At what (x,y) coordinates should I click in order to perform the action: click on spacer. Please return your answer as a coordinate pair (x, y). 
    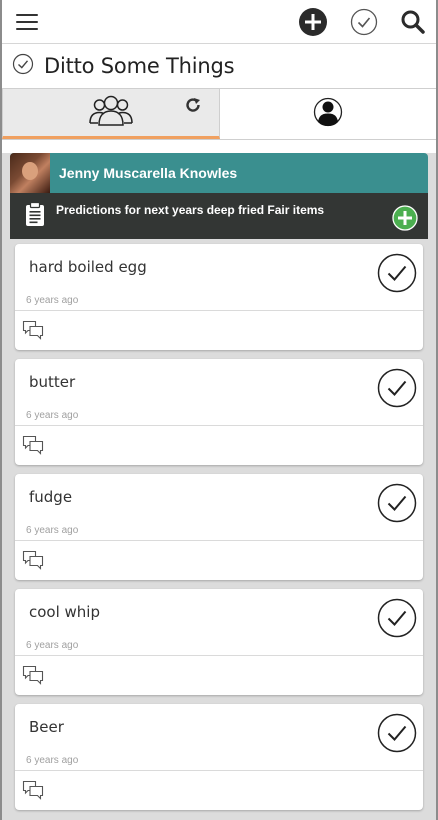
    Looking at the image, I should click on (219, 146).